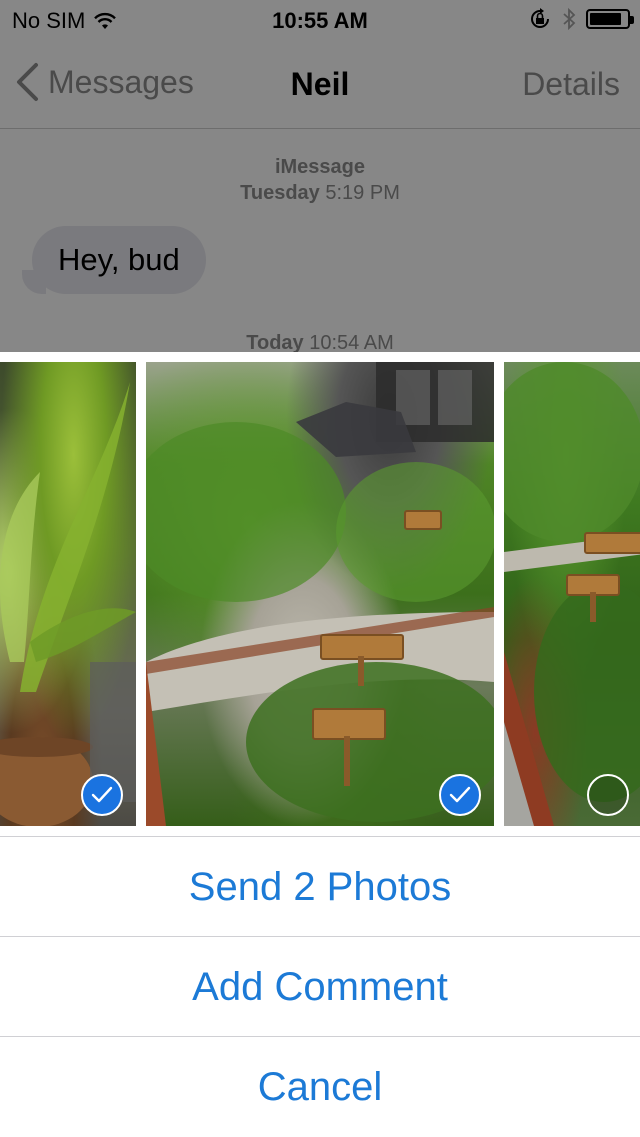 The height and width of the screenshot is (1137, 640). What do you see at coordinates (571, 84) in the screenshot?
I see `details-button: Details` at bounding box center [571, 84].